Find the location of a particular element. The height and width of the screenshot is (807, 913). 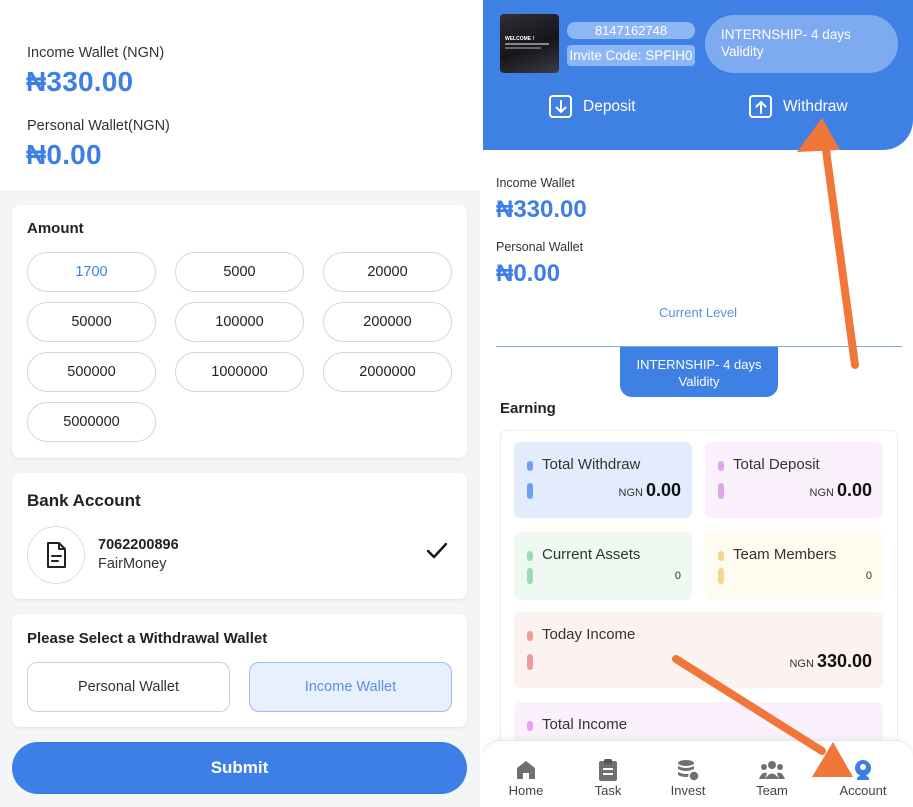

avatar: WELCOME ! is located at coordinates (529, 43).